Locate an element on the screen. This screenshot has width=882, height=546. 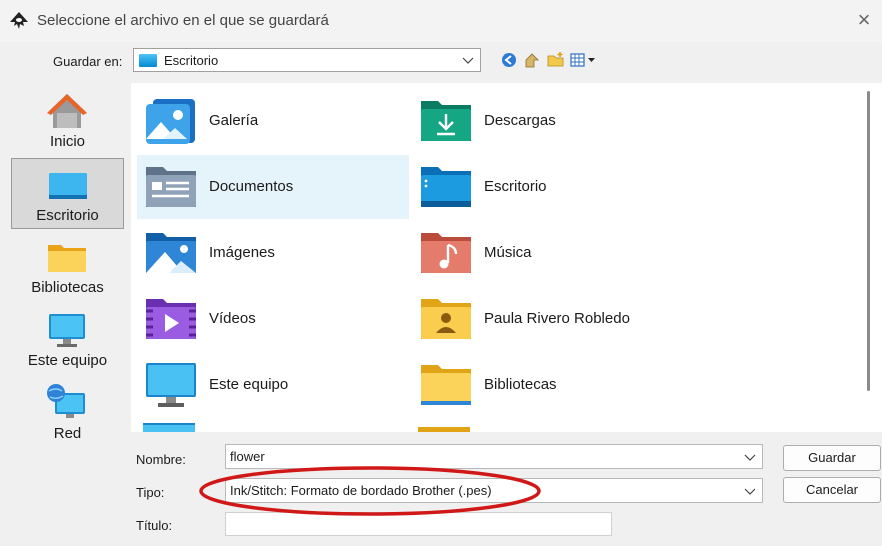
partial-computer-icon is located at coordinates (169, 427).